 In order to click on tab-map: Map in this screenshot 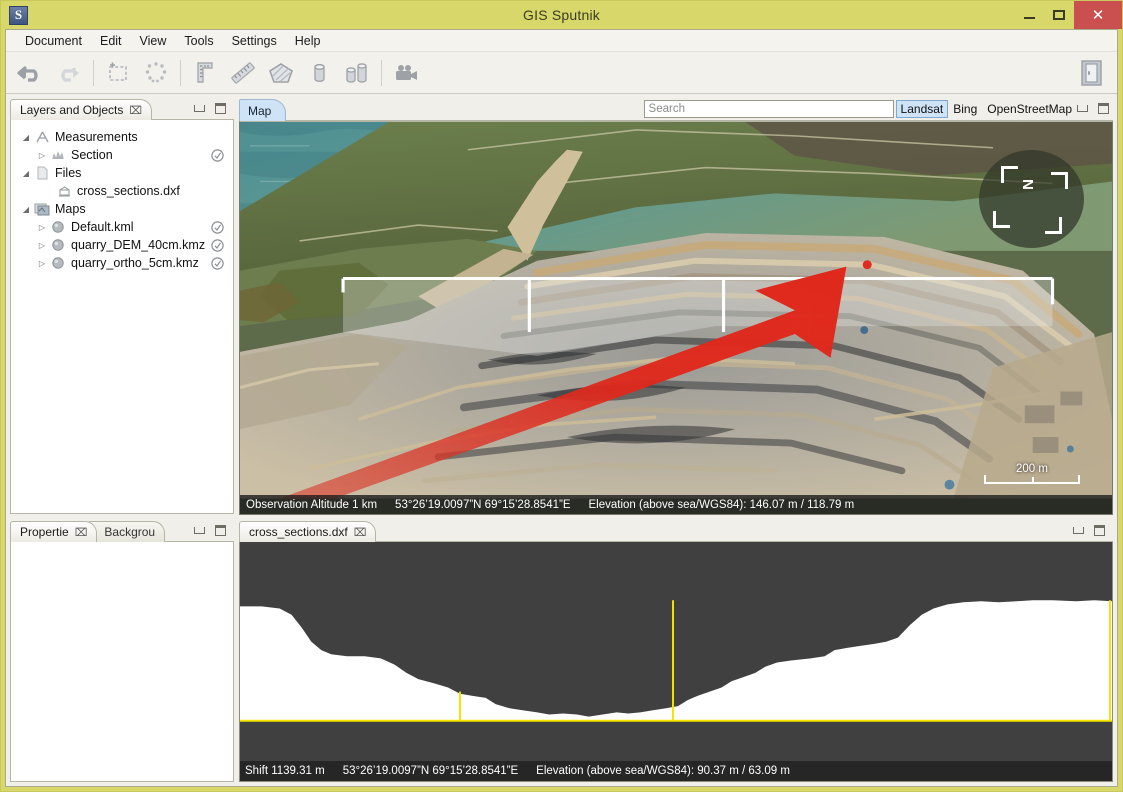, I will do `click(263, 110)`.